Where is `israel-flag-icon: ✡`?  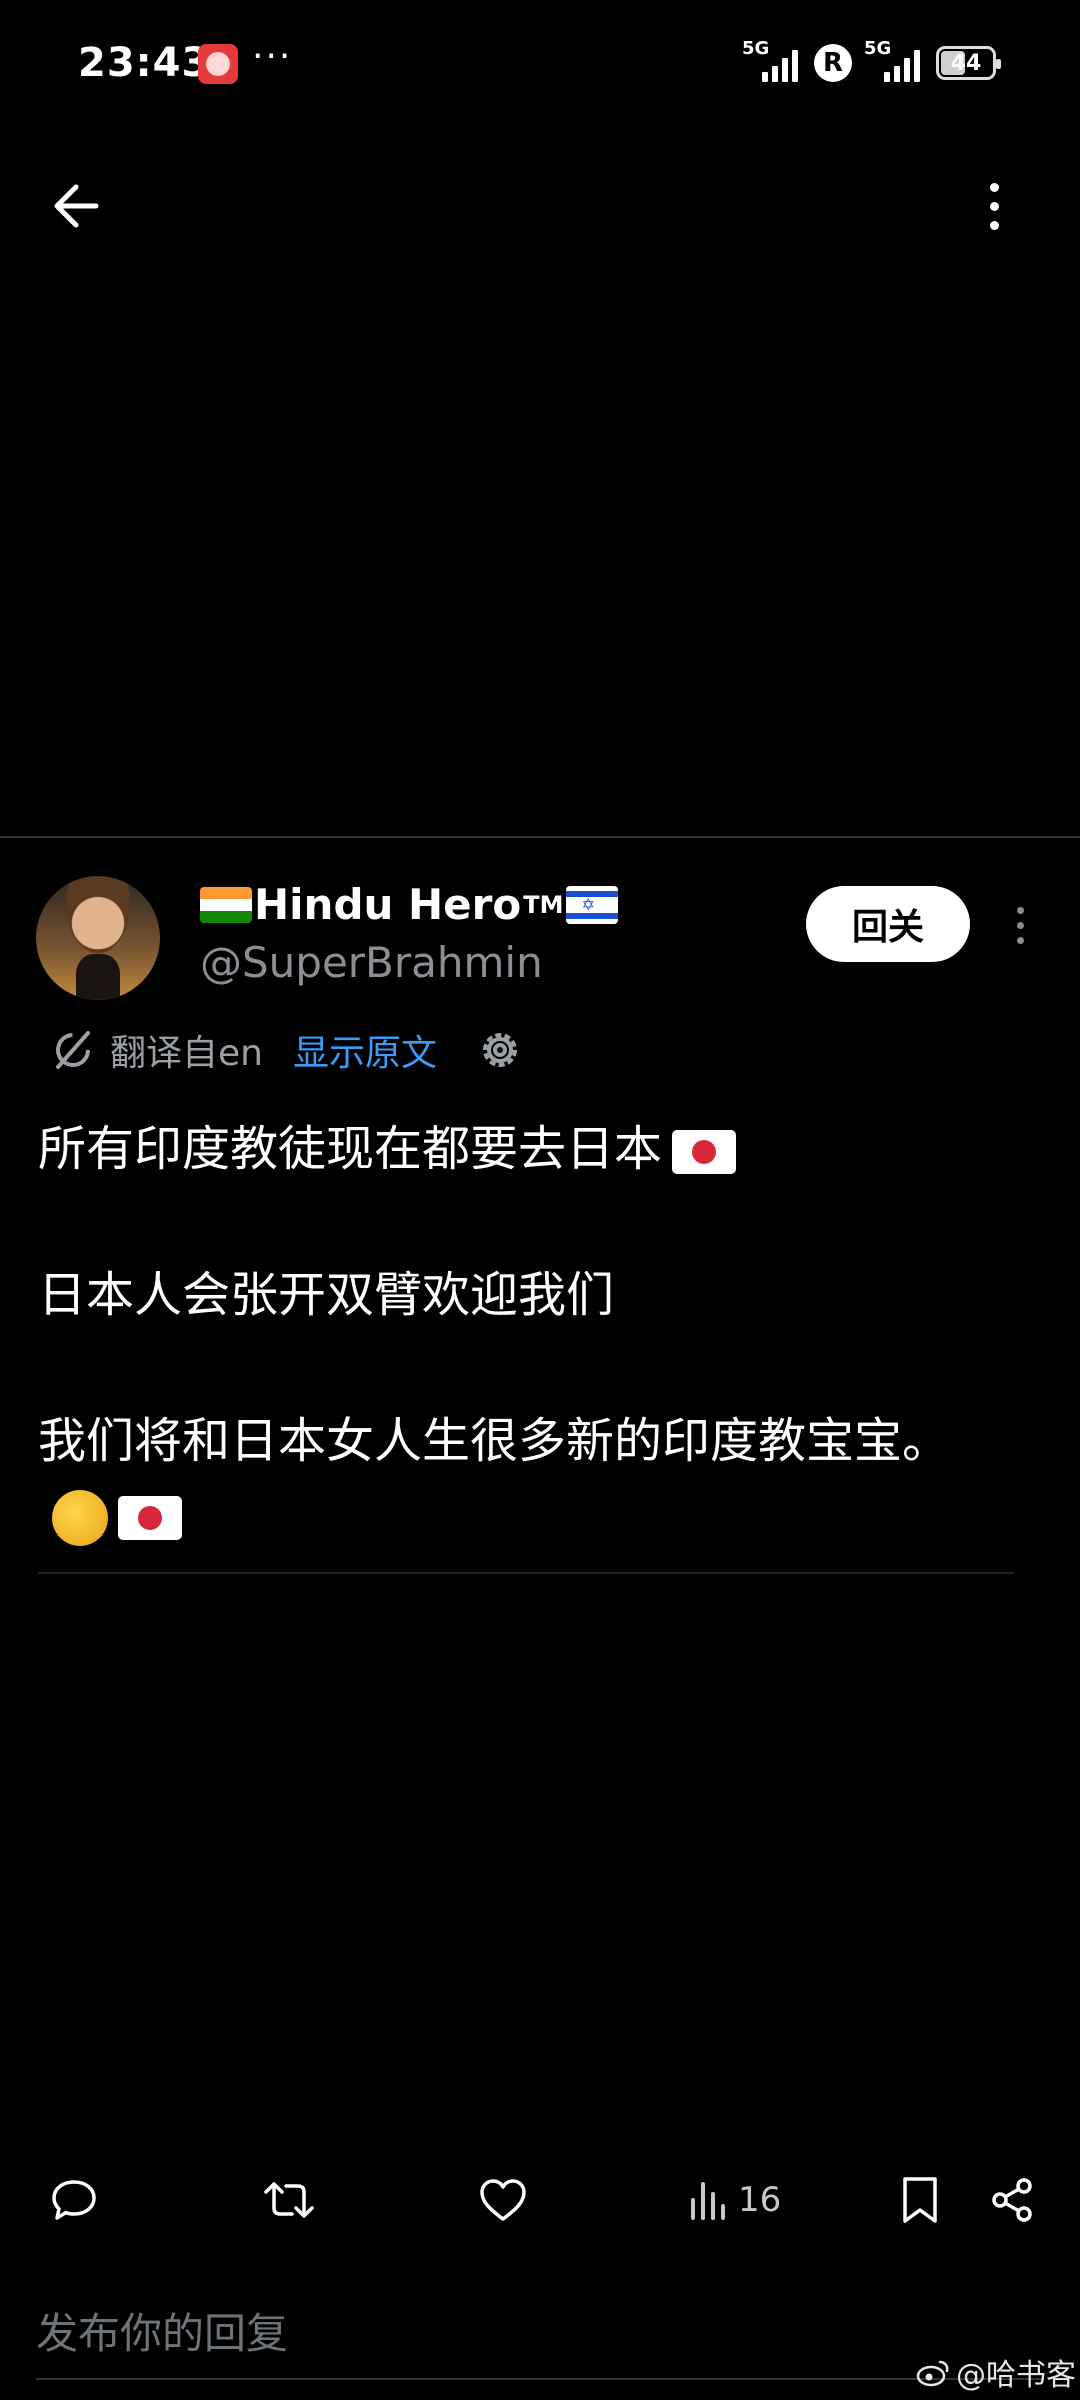
israel-flag-icon: ✡ is located at coordinates (591, 904).